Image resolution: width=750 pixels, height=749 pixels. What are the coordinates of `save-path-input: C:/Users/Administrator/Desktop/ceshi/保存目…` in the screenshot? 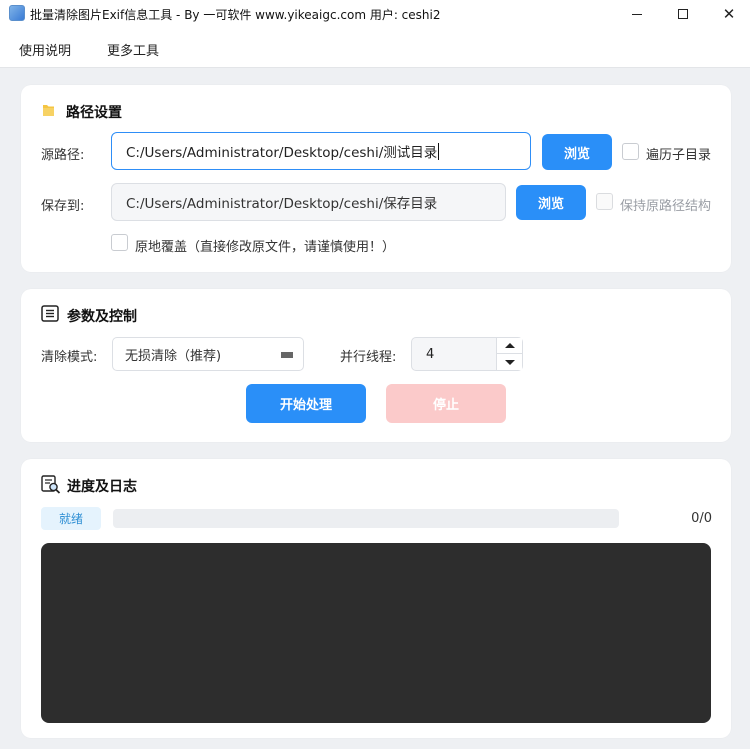 It's located at (308, 202).